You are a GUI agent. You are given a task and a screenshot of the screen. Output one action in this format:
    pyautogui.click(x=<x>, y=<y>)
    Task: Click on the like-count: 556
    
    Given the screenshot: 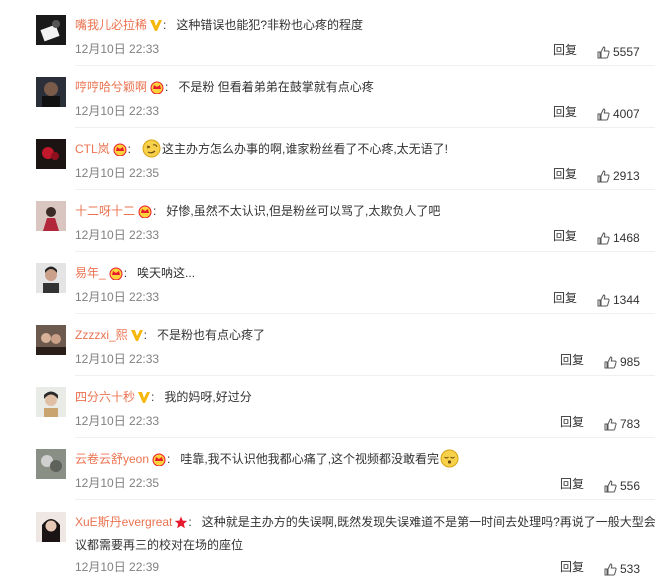 What is the action you would take?
    pyautogui.click(x=630, y=486)
    